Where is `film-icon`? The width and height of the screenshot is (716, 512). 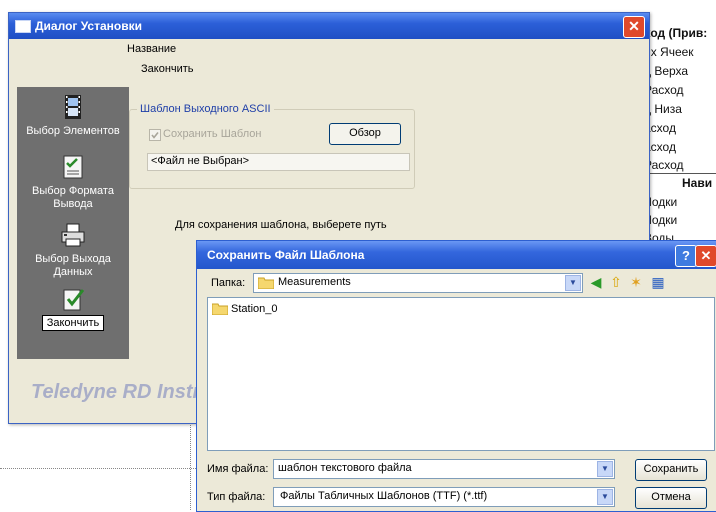
film-icon is located at coordinates (73, 107).